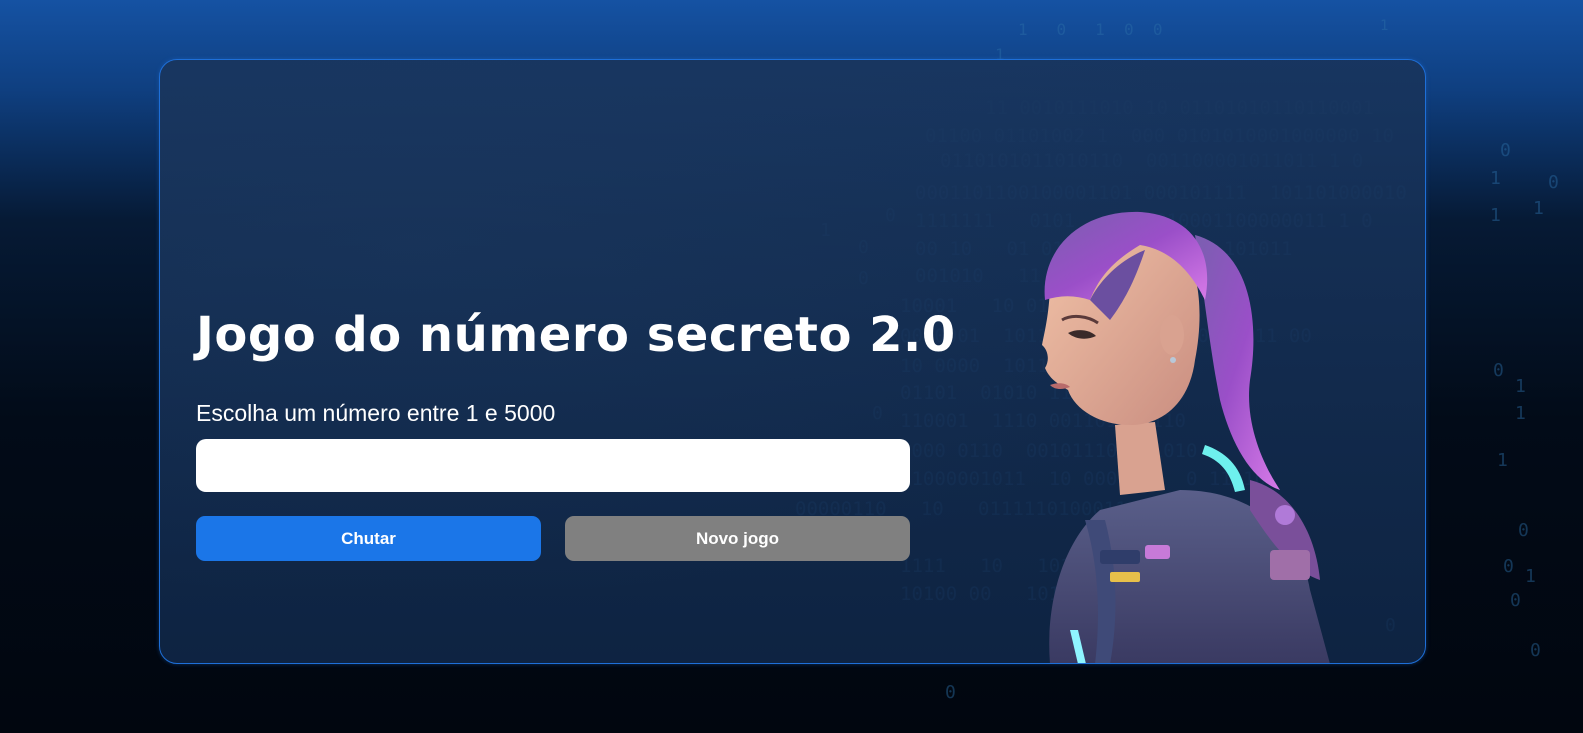 The height and width of the screenshot is (733, 1583). What do you see at coordinates (553, 465) in the screenshot?
I see `guess-input` at bounding box center [553, 465].